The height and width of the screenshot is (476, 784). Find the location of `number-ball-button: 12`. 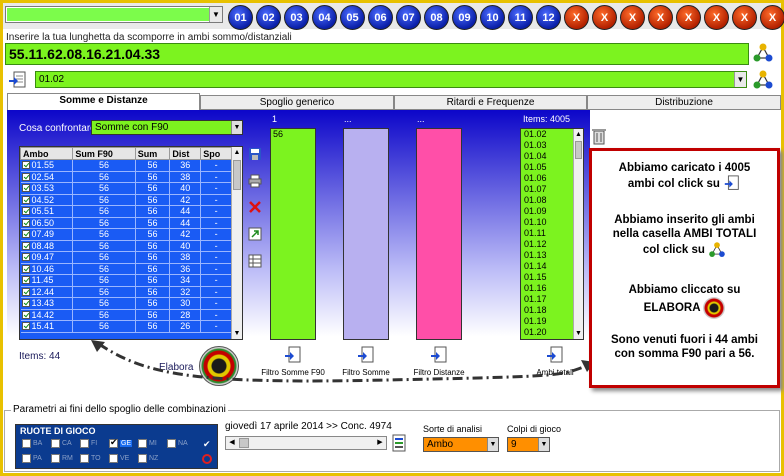

number-ball-button: 12 is located at coordinates (548, 17).